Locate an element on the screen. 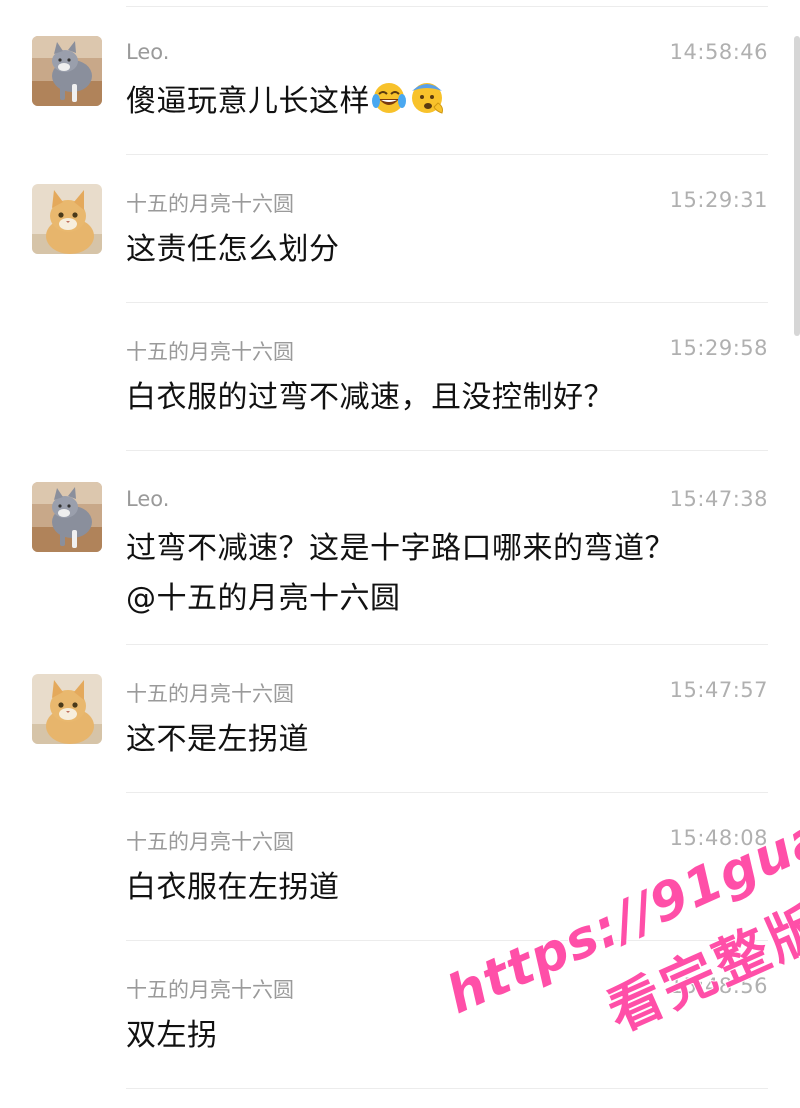 The image size is (800, 1108). message-time: 15:47:57 is located at coordinates (718, 690).